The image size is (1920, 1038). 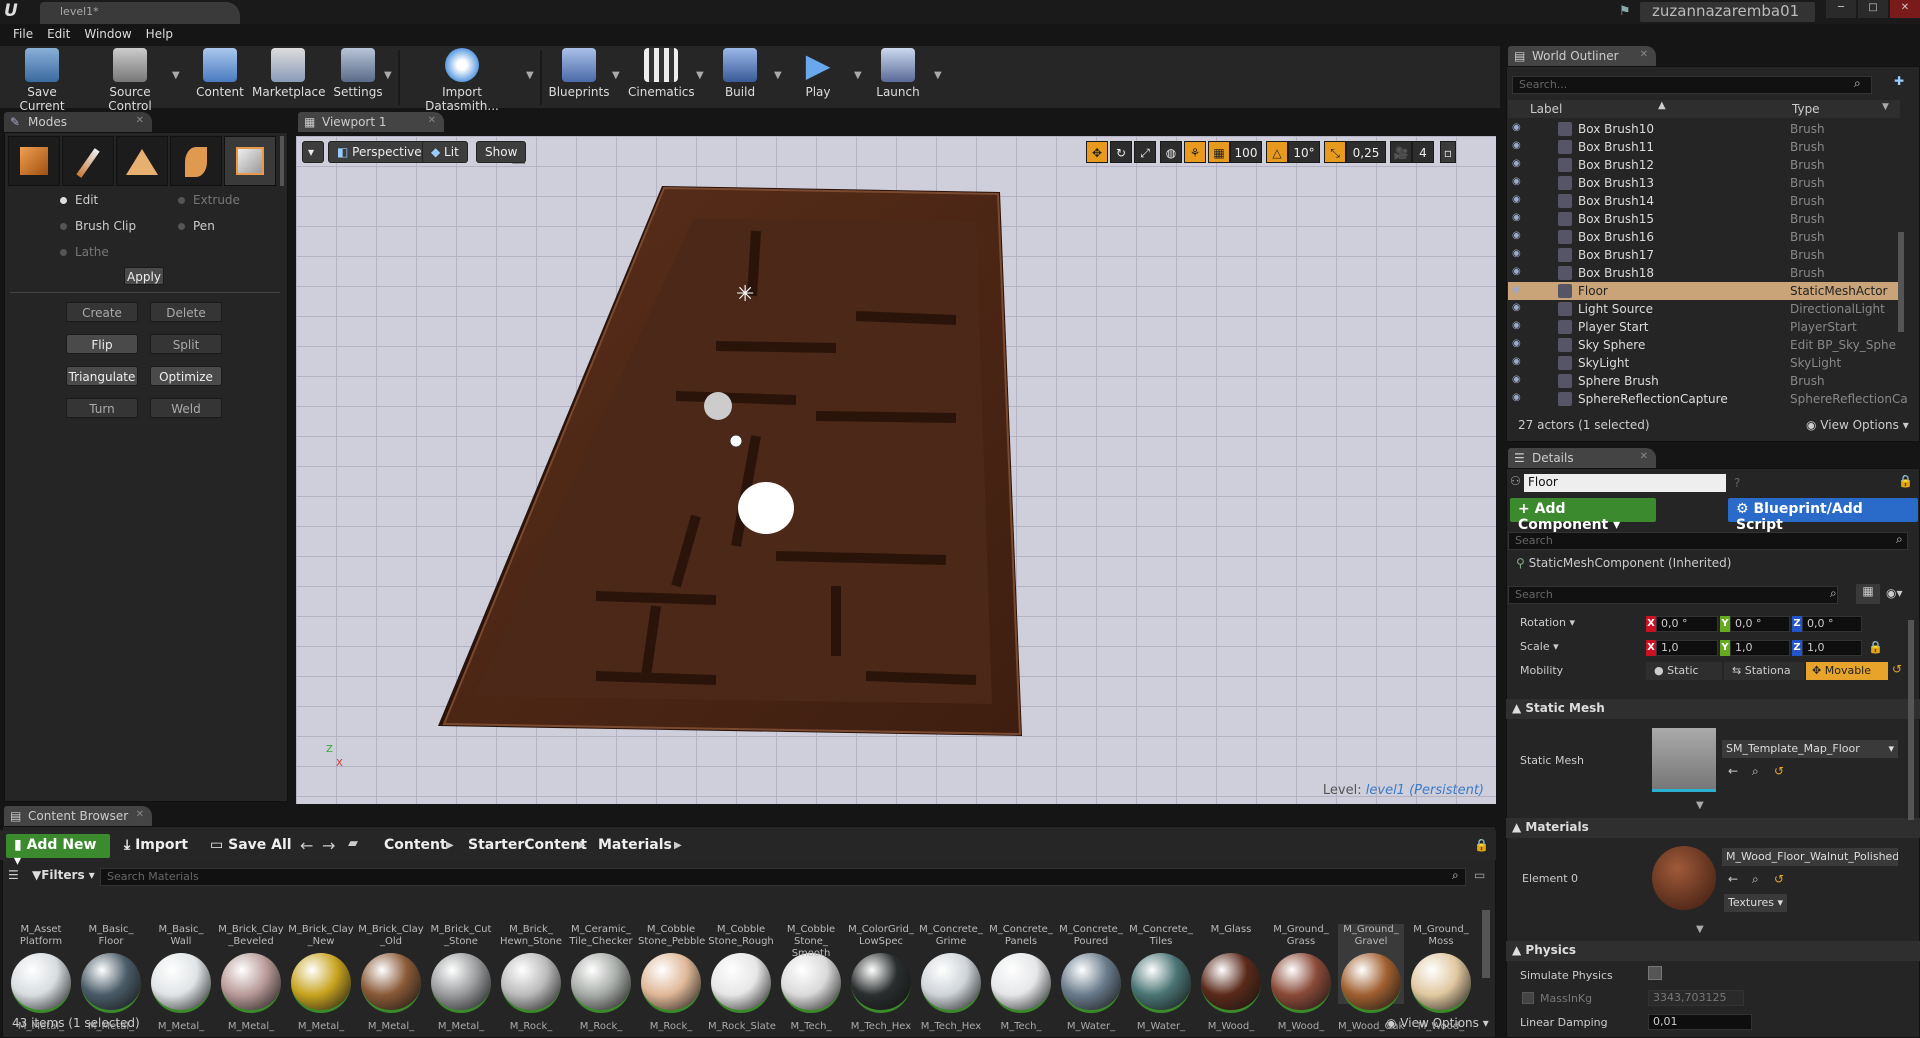 What do you see at coordinates (1810, 749) in the screenshot?
I see `static-mesh-dropdown: SM_Template_Map_Floor ▾` at bounding box center [1810, 749].